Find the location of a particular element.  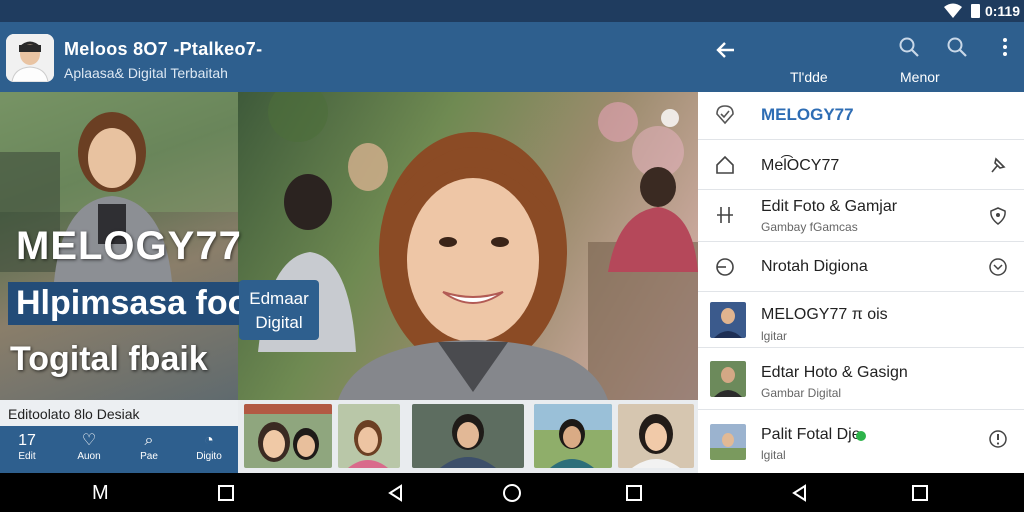

nav-edit: 17 Edit is located at coordinates (27, 446).